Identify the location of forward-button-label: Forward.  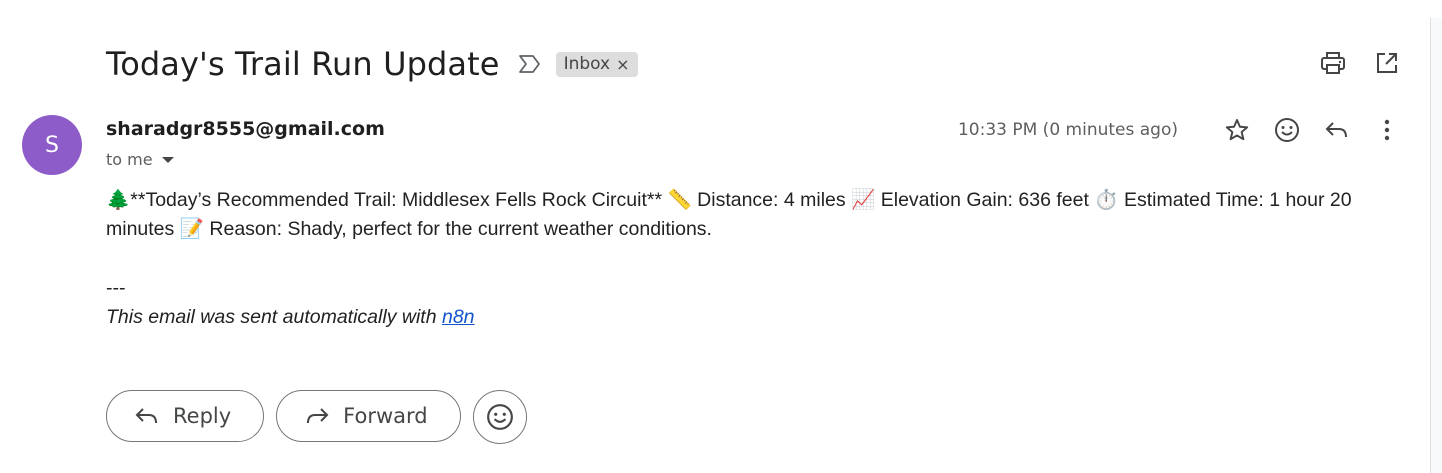
(385, 416).